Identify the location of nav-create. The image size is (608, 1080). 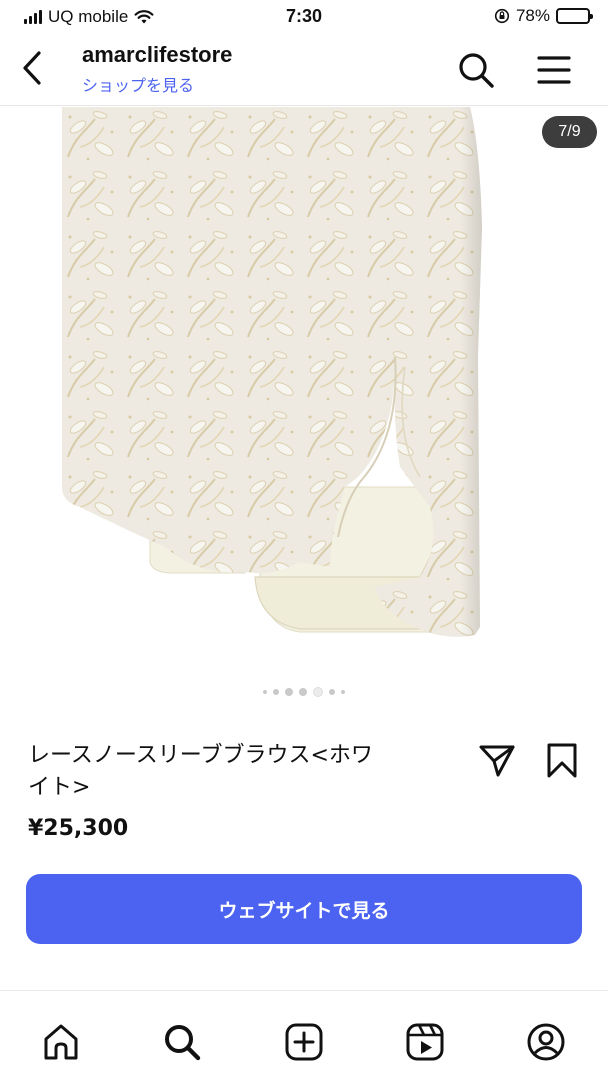
(304, 1042).